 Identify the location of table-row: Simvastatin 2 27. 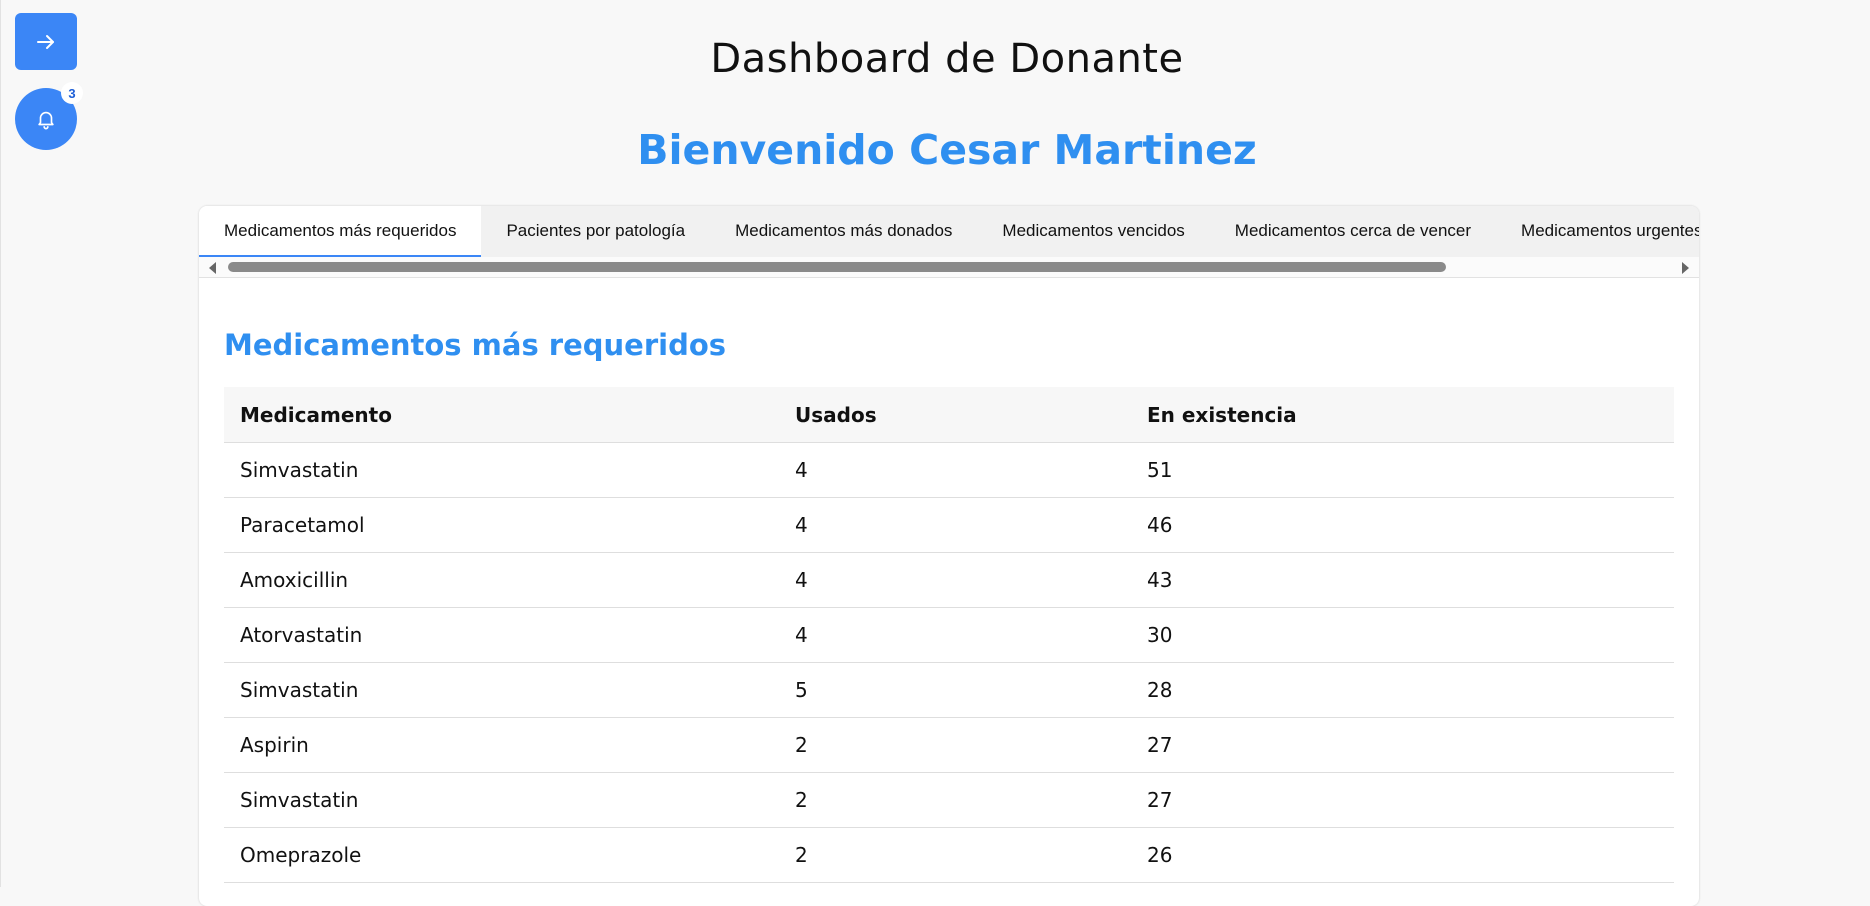
(949, 800).